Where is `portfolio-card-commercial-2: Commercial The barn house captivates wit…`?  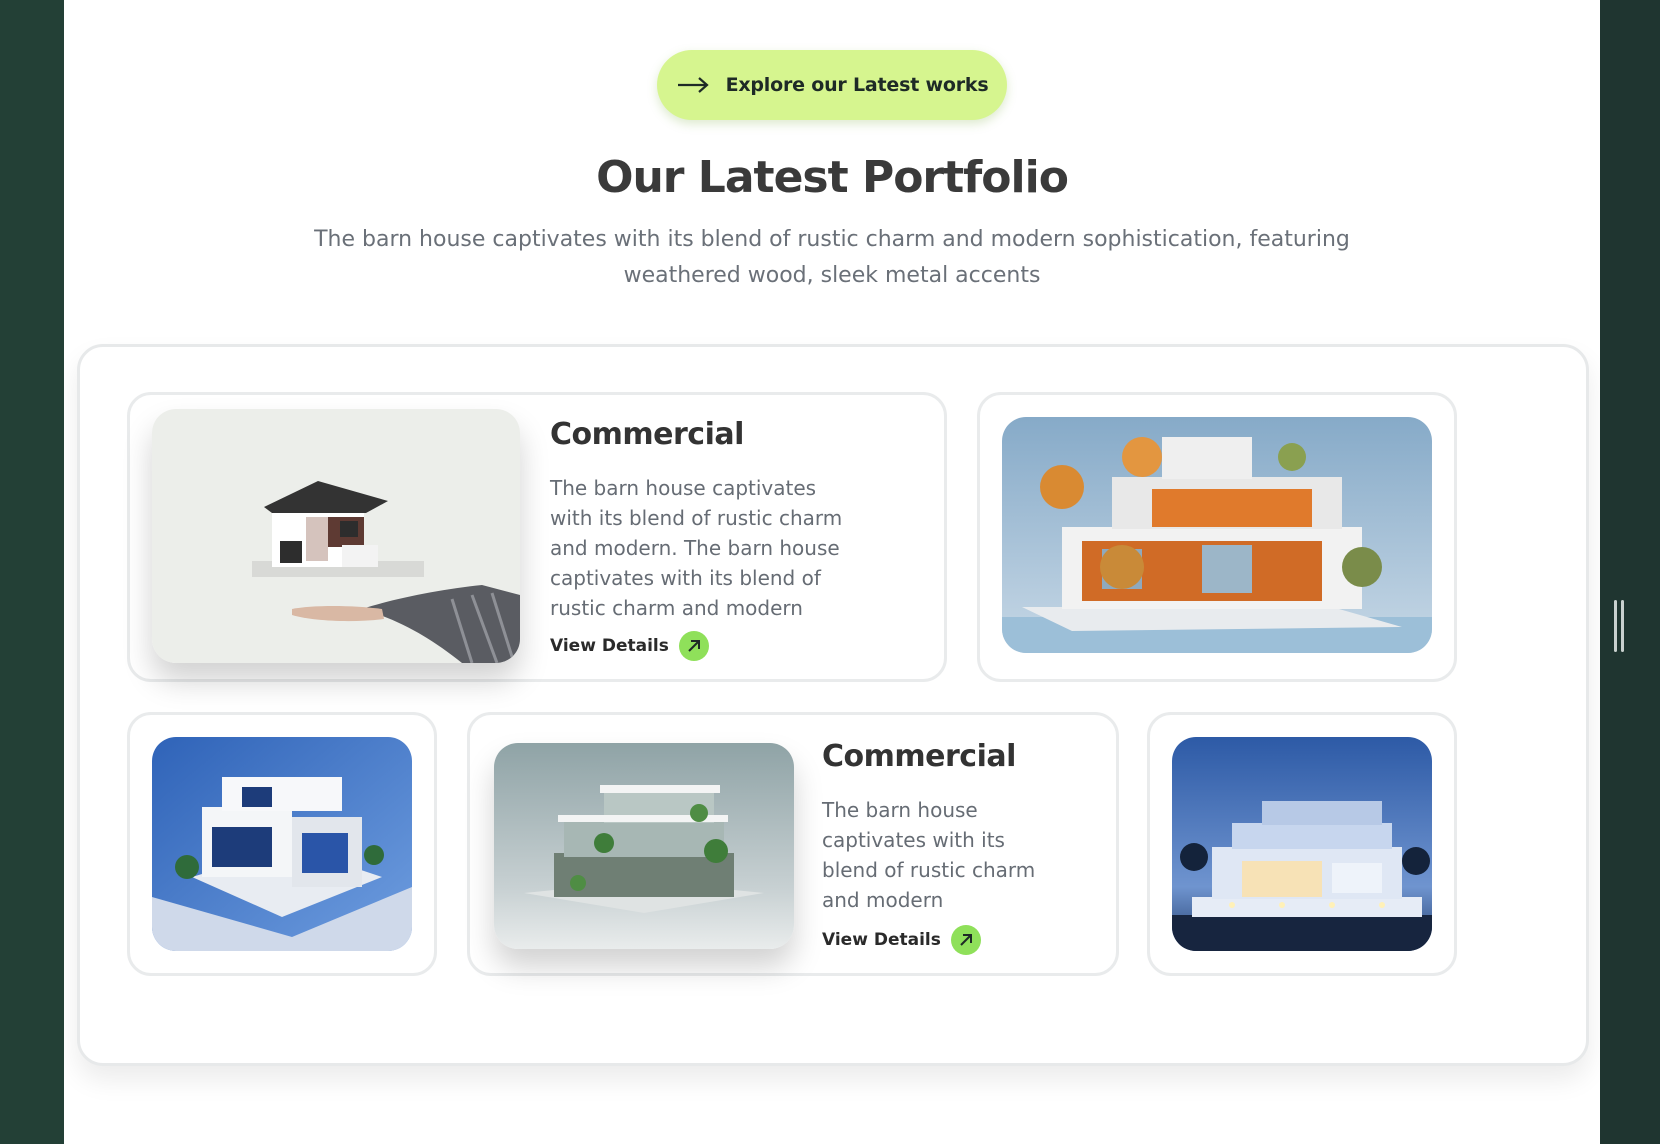 portfolio-card-commercial-2: Commercial The barn house captivates wit… is located at coordinates (793, 844).